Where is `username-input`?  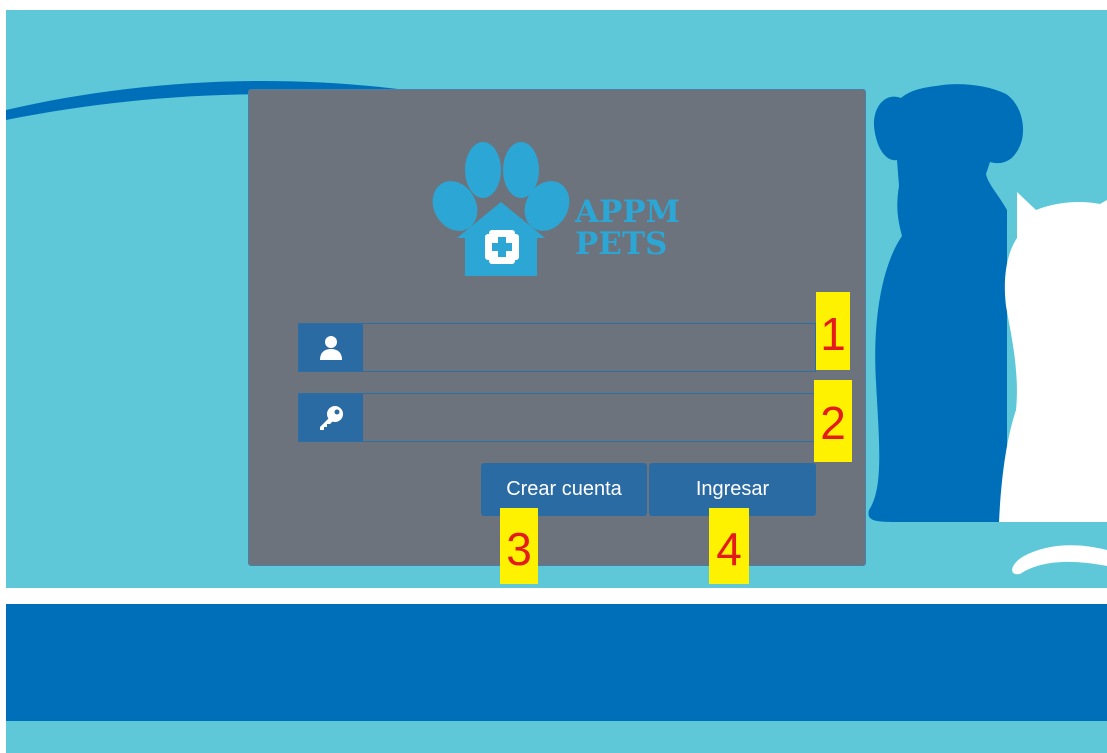 username-input is located at coordinates (589, 347).